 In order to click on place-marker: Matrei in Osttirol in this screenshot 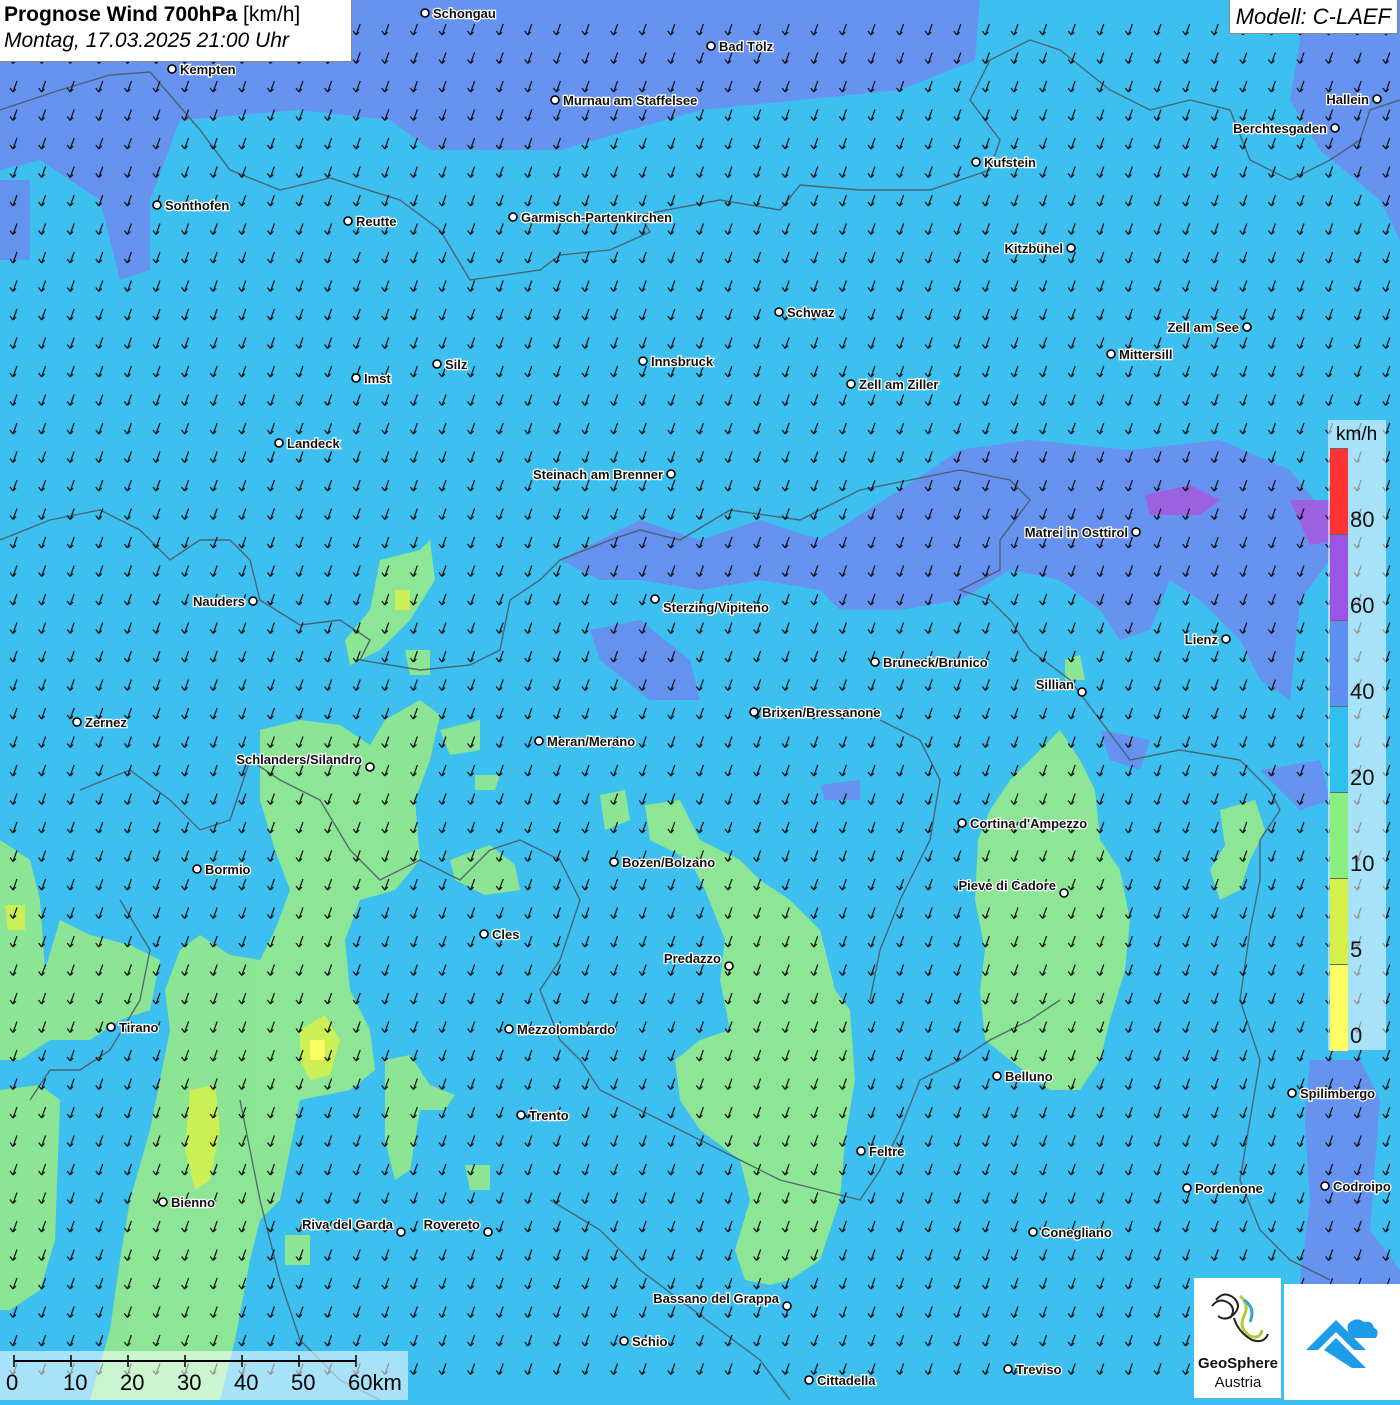, I will do `click(1082, 532)`.